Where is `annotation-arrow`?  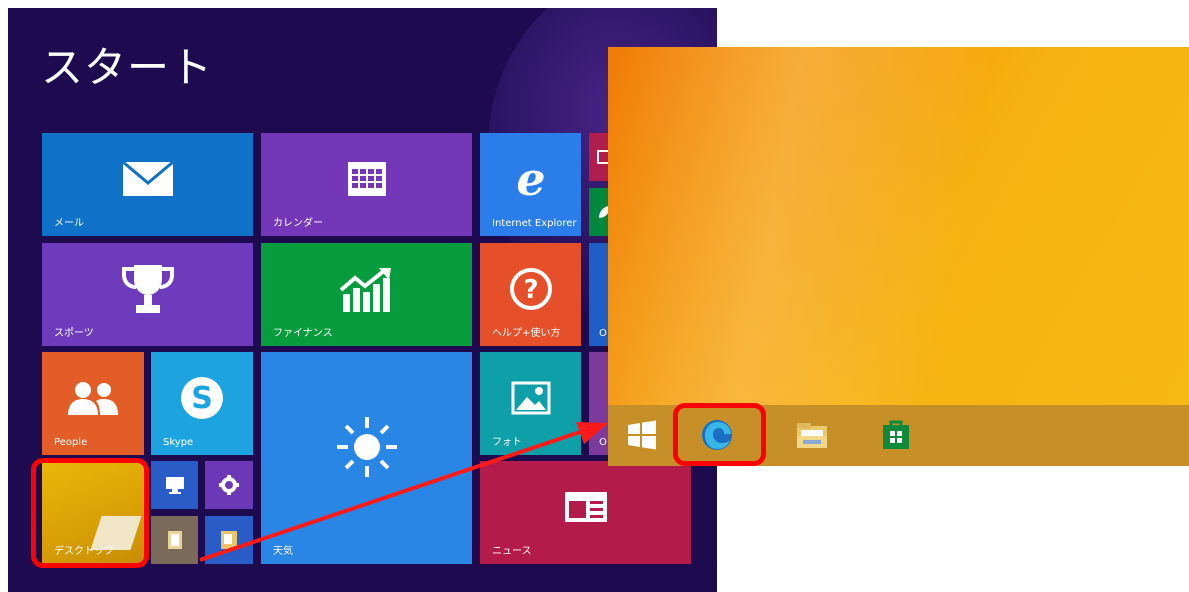 annotation-arrow is located at coordinates (403, 492).